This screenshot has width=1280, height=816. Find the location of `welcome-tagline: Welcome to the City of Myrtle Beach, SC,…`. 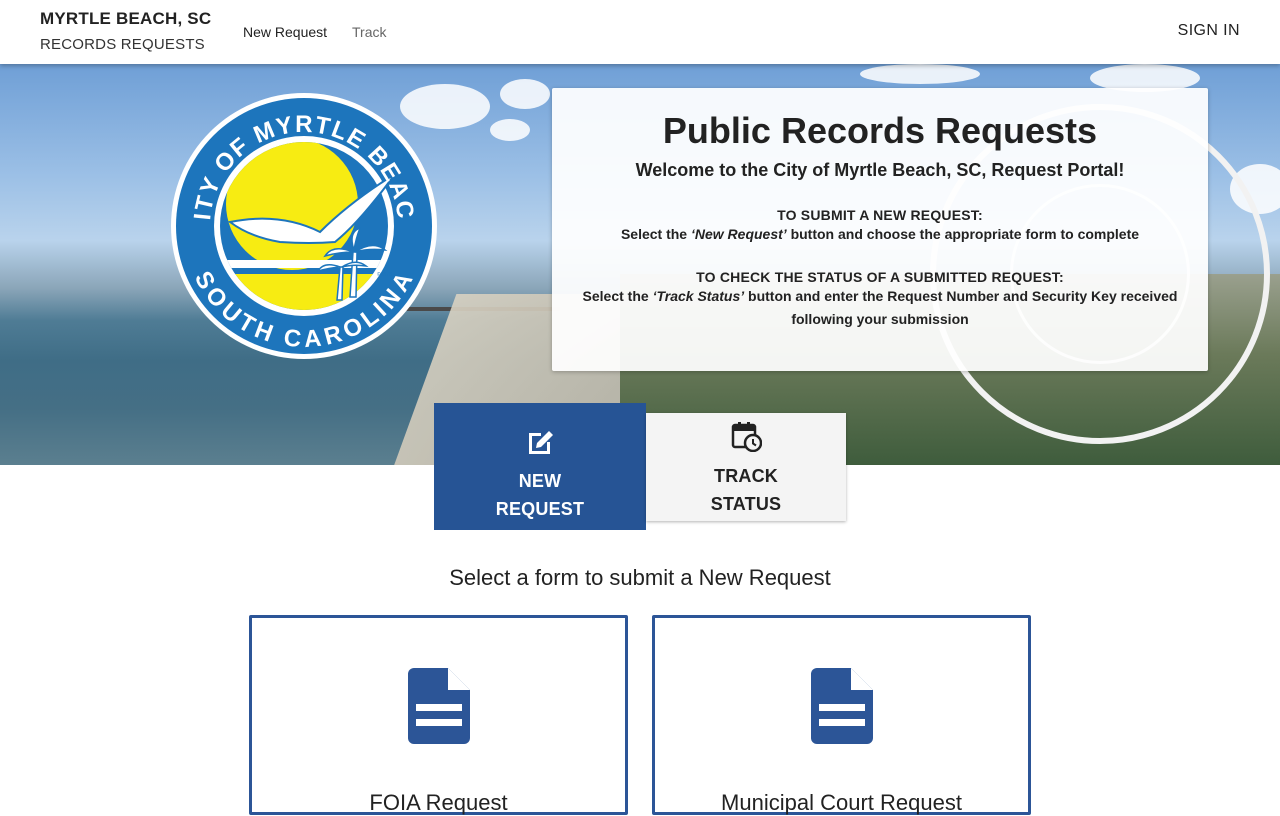

welcome-tagline: Welcome to the City of Myrtle Beach, SC,… is located at coordinates (880, 170).